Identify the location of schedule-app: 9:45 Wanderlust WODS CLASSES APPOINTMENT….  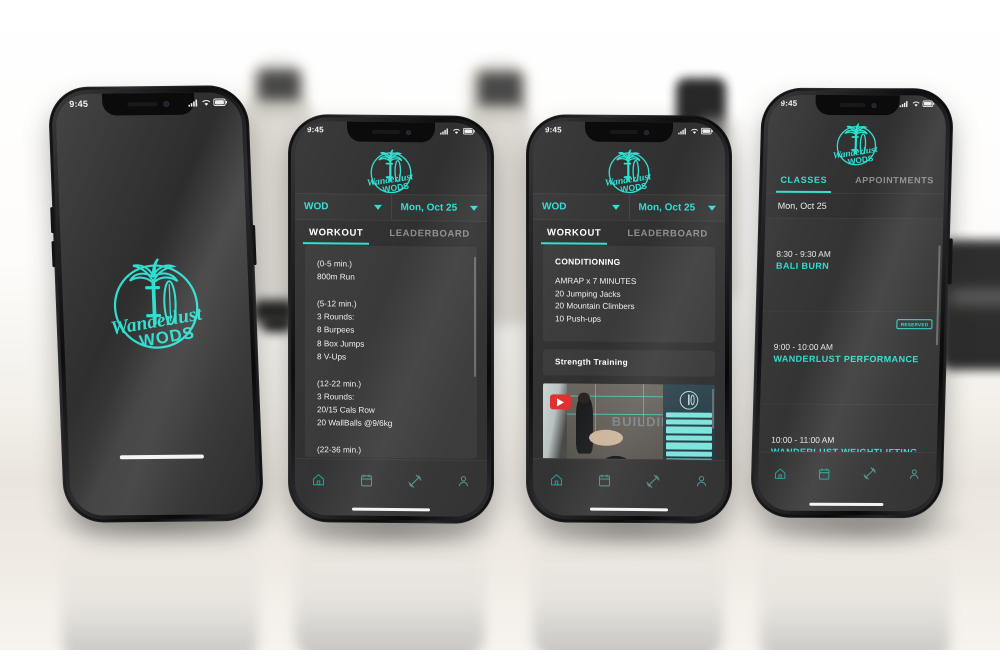
(852, 303).